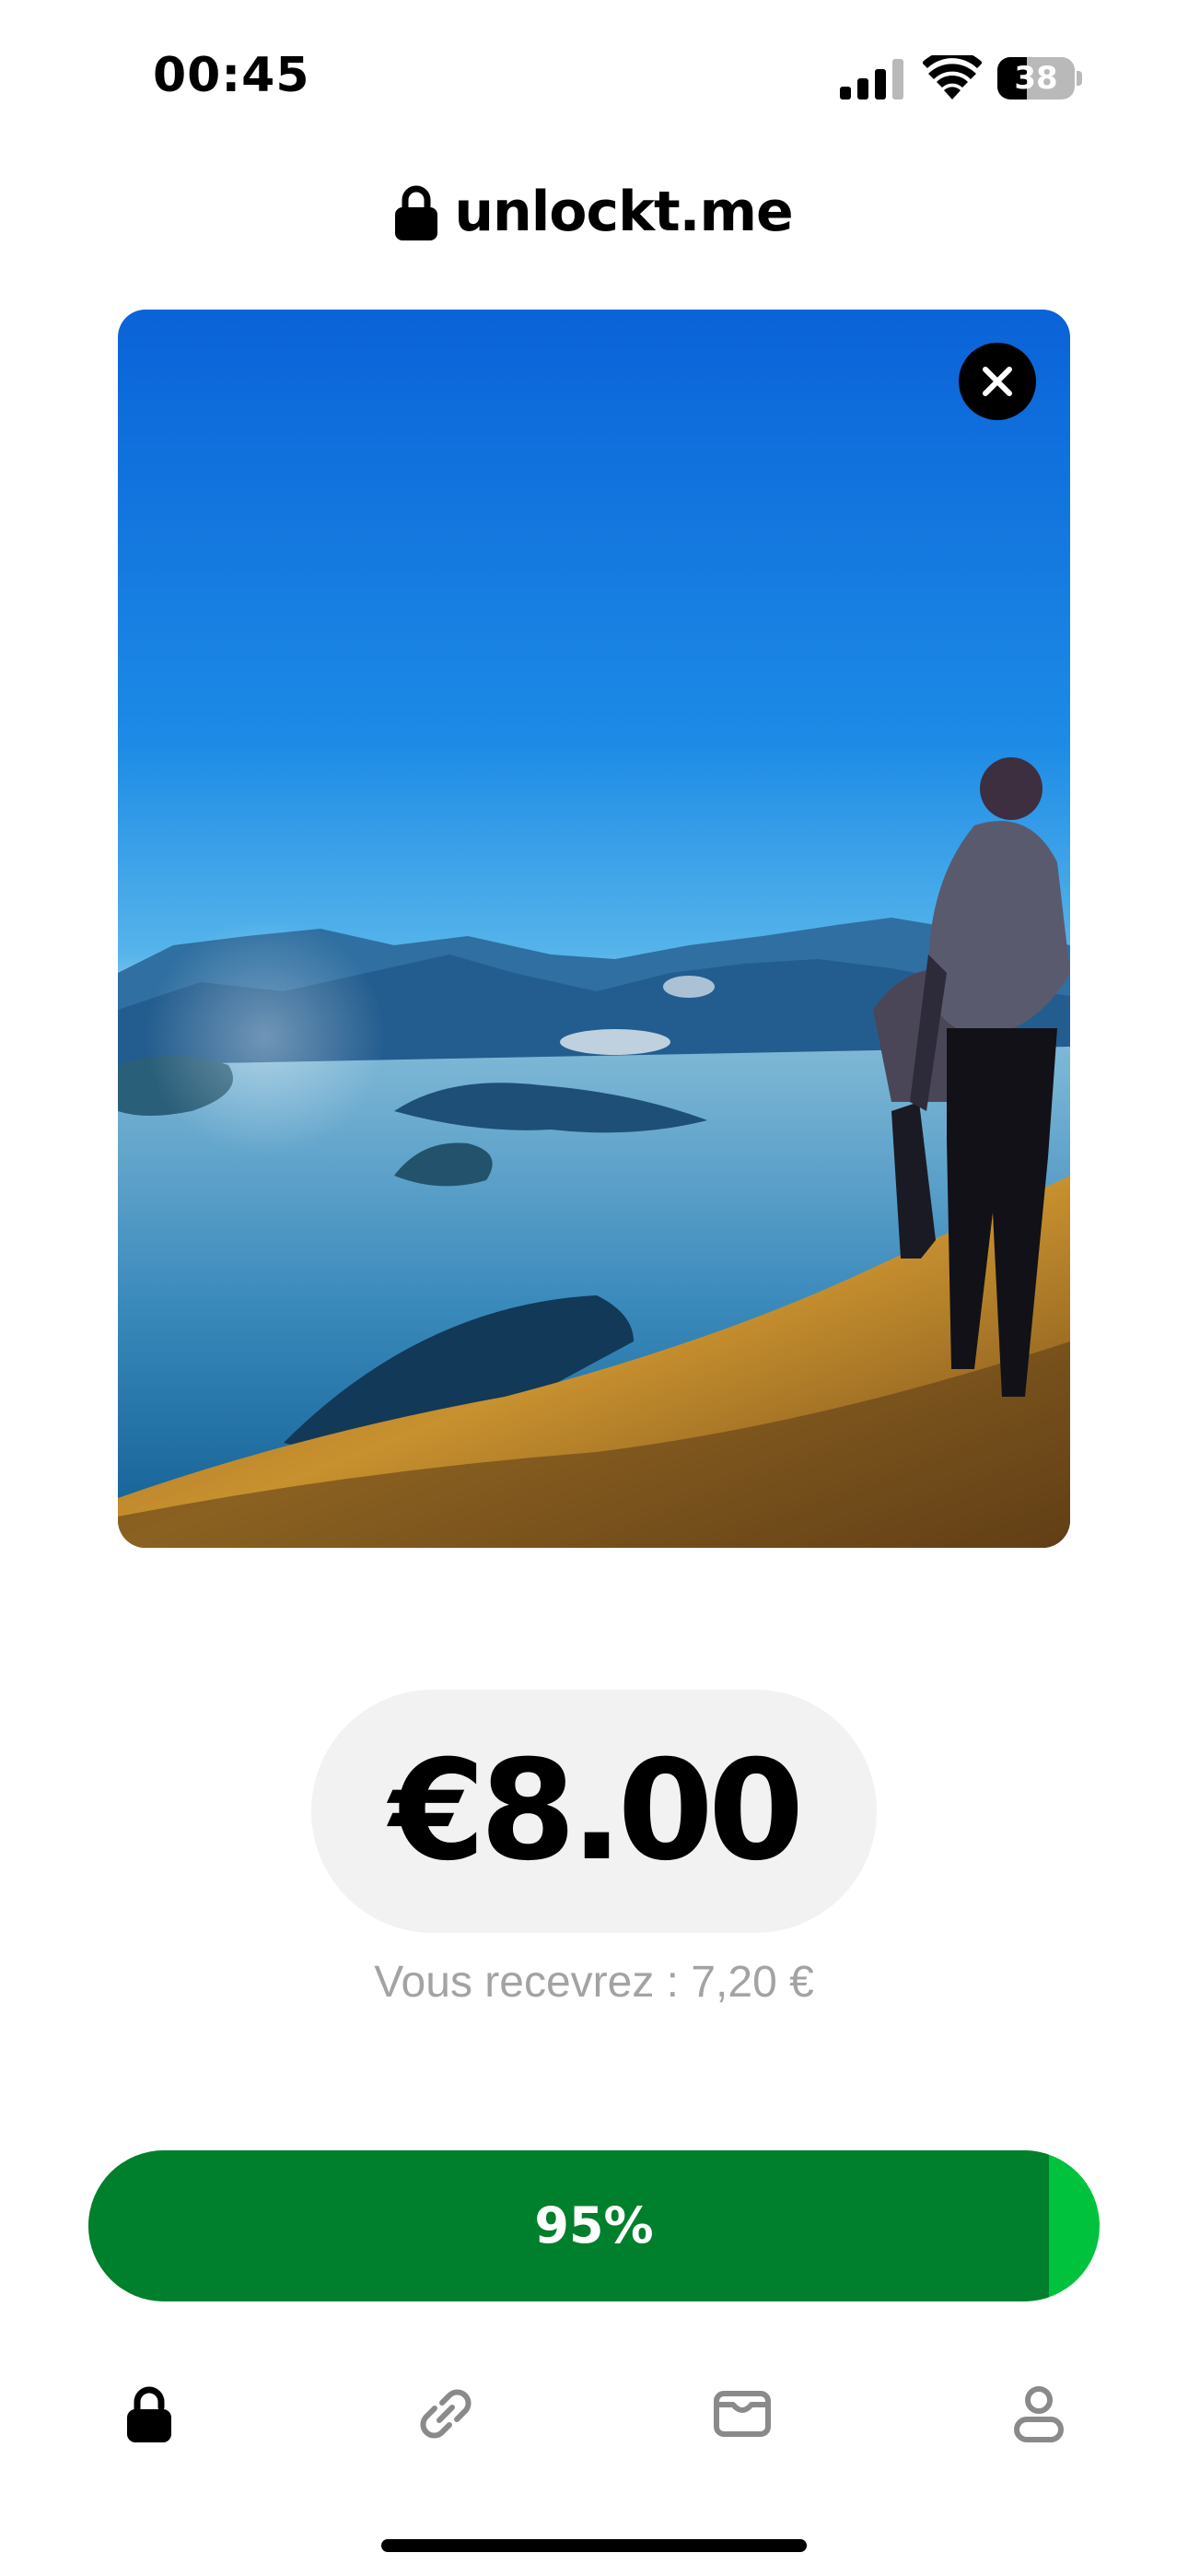  I want to click on price-pill: €8.00, so click(594, 1811).